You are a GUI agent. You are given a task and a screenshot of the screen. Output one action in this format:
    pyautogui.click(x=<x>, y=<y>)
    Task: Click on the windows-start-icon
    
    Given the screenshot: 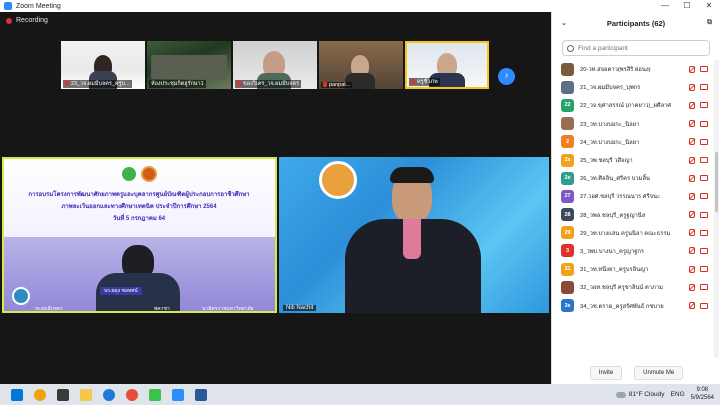 What is the action you would take?
    pyautogui.click(x=17, y=394)
    